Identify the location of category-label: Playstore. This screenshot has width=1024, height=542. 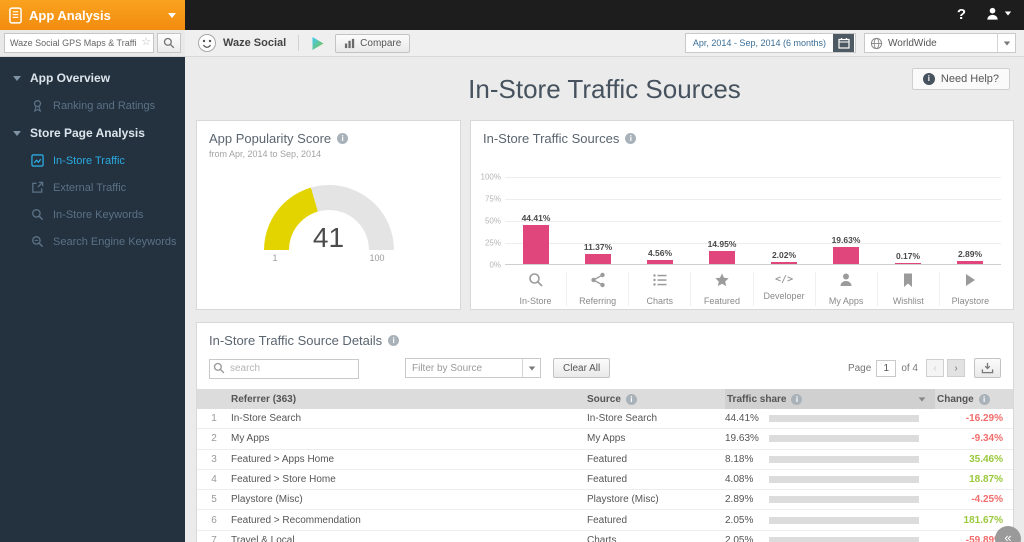
(970, 301).